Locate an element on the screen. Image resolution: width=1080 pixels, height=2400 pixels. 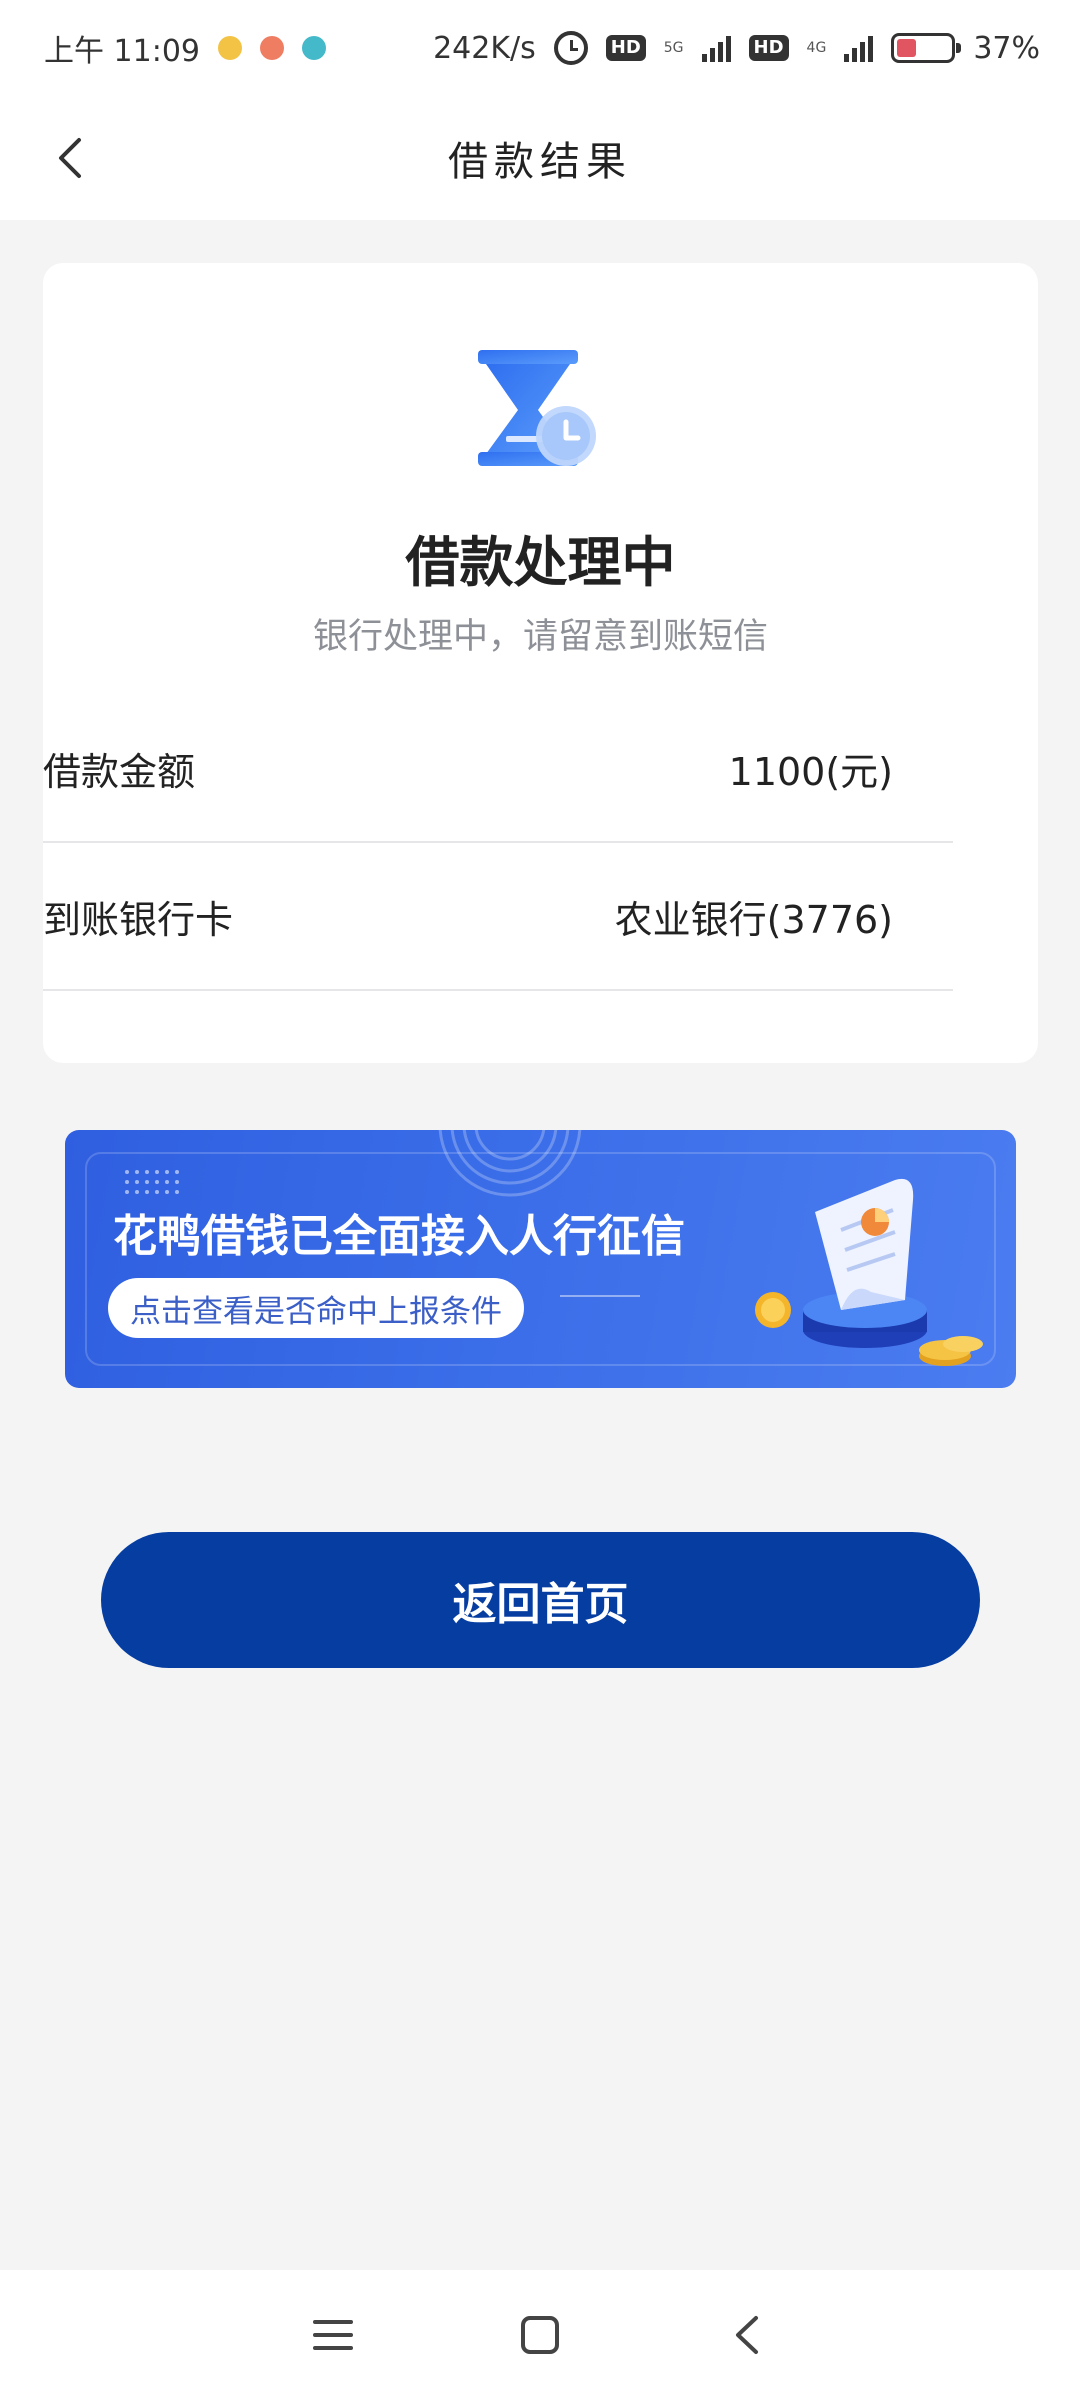
return-home-button: 返回首页 is located at coordinates (540, 1600).